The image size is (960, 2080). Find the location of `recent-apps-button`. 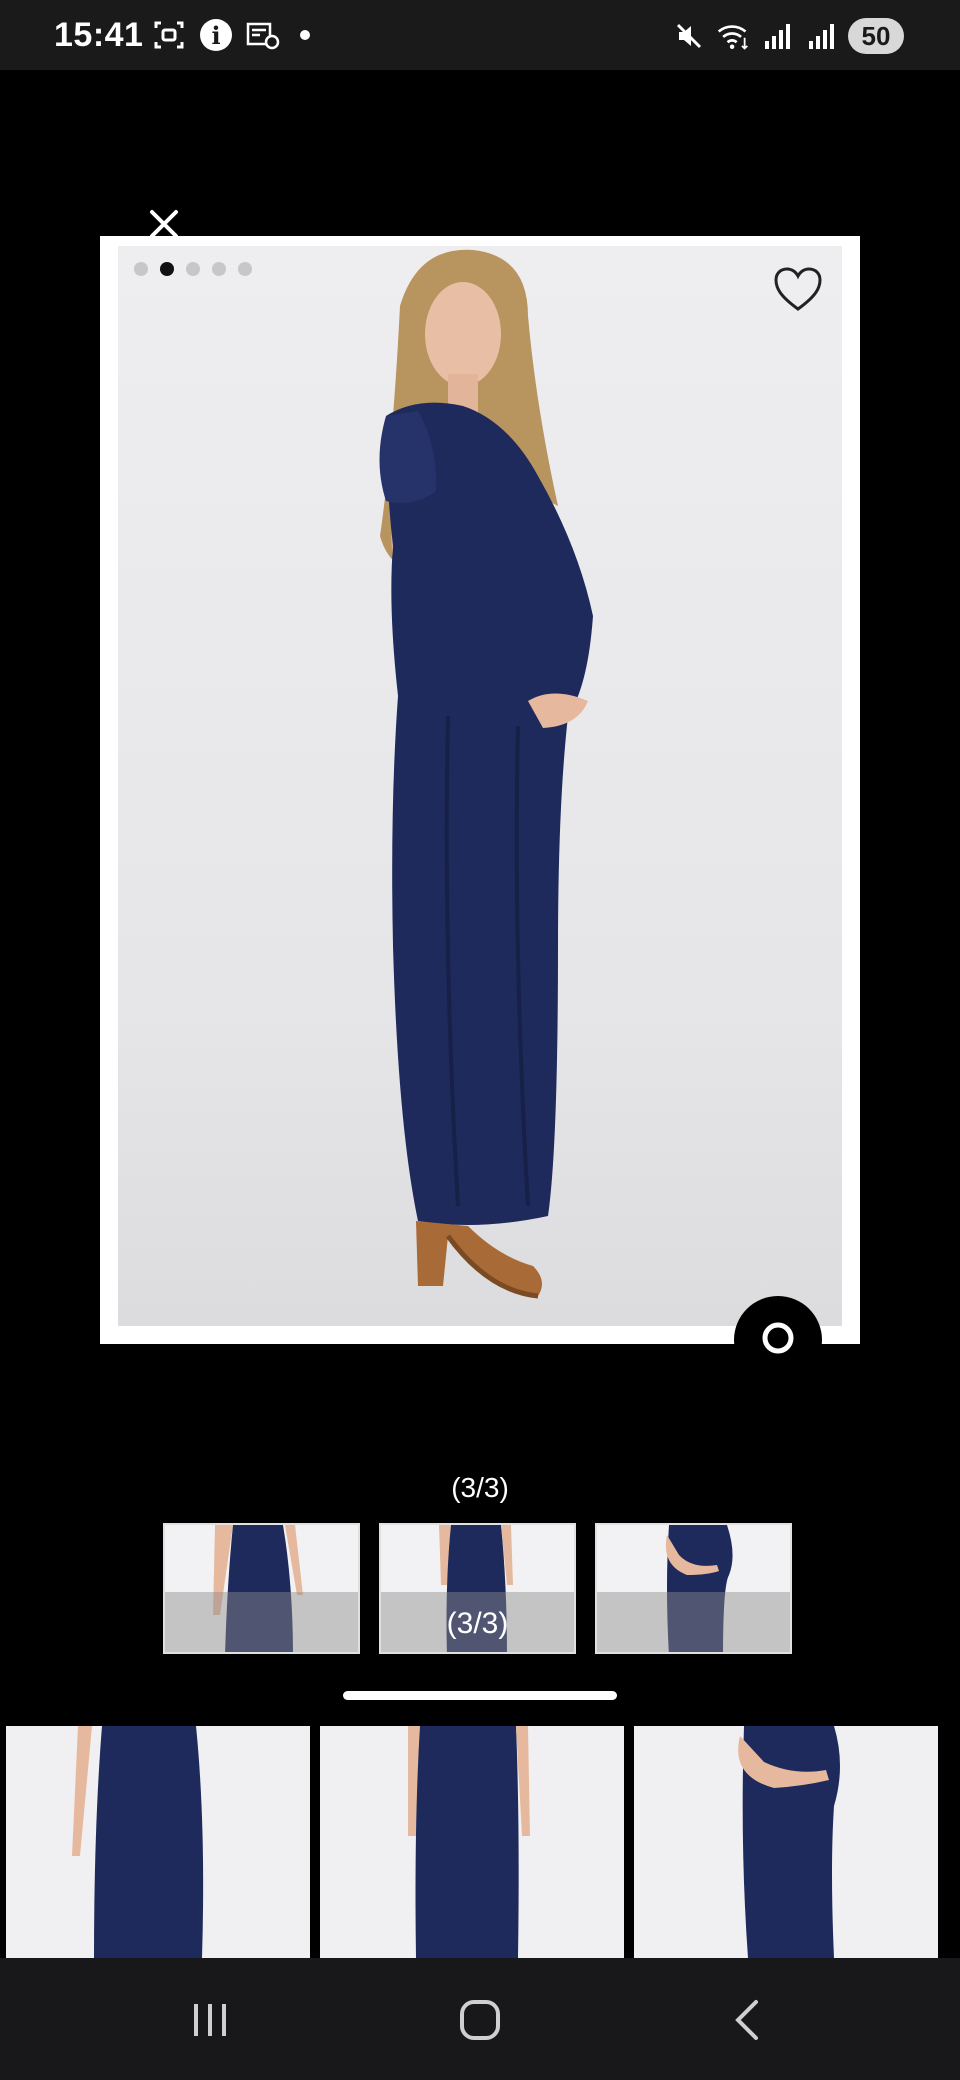

recent-apps-button is located at coordinates (210, 2020).